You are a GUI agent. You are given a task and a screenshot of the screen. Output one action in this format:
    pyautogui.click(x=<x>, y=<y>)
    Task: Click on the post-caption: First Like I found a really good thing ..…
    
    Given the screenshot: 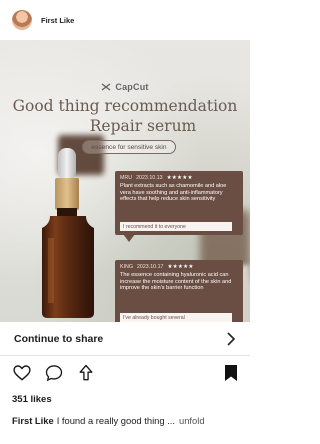 What is the action you would take?
    pyautogui.click(x=128, y=420)
    